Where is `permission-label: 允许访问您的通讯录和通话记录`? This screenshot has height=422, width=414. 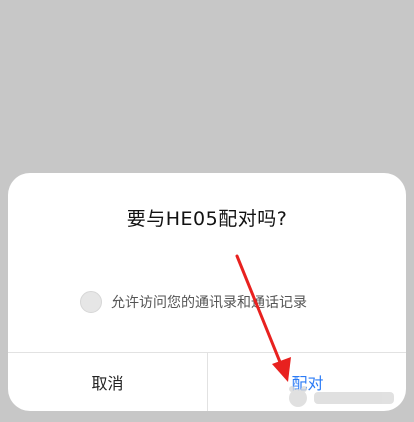
permission-label: 允许访问您的通讯录和通话记录 is located at coordinates (209, 303).